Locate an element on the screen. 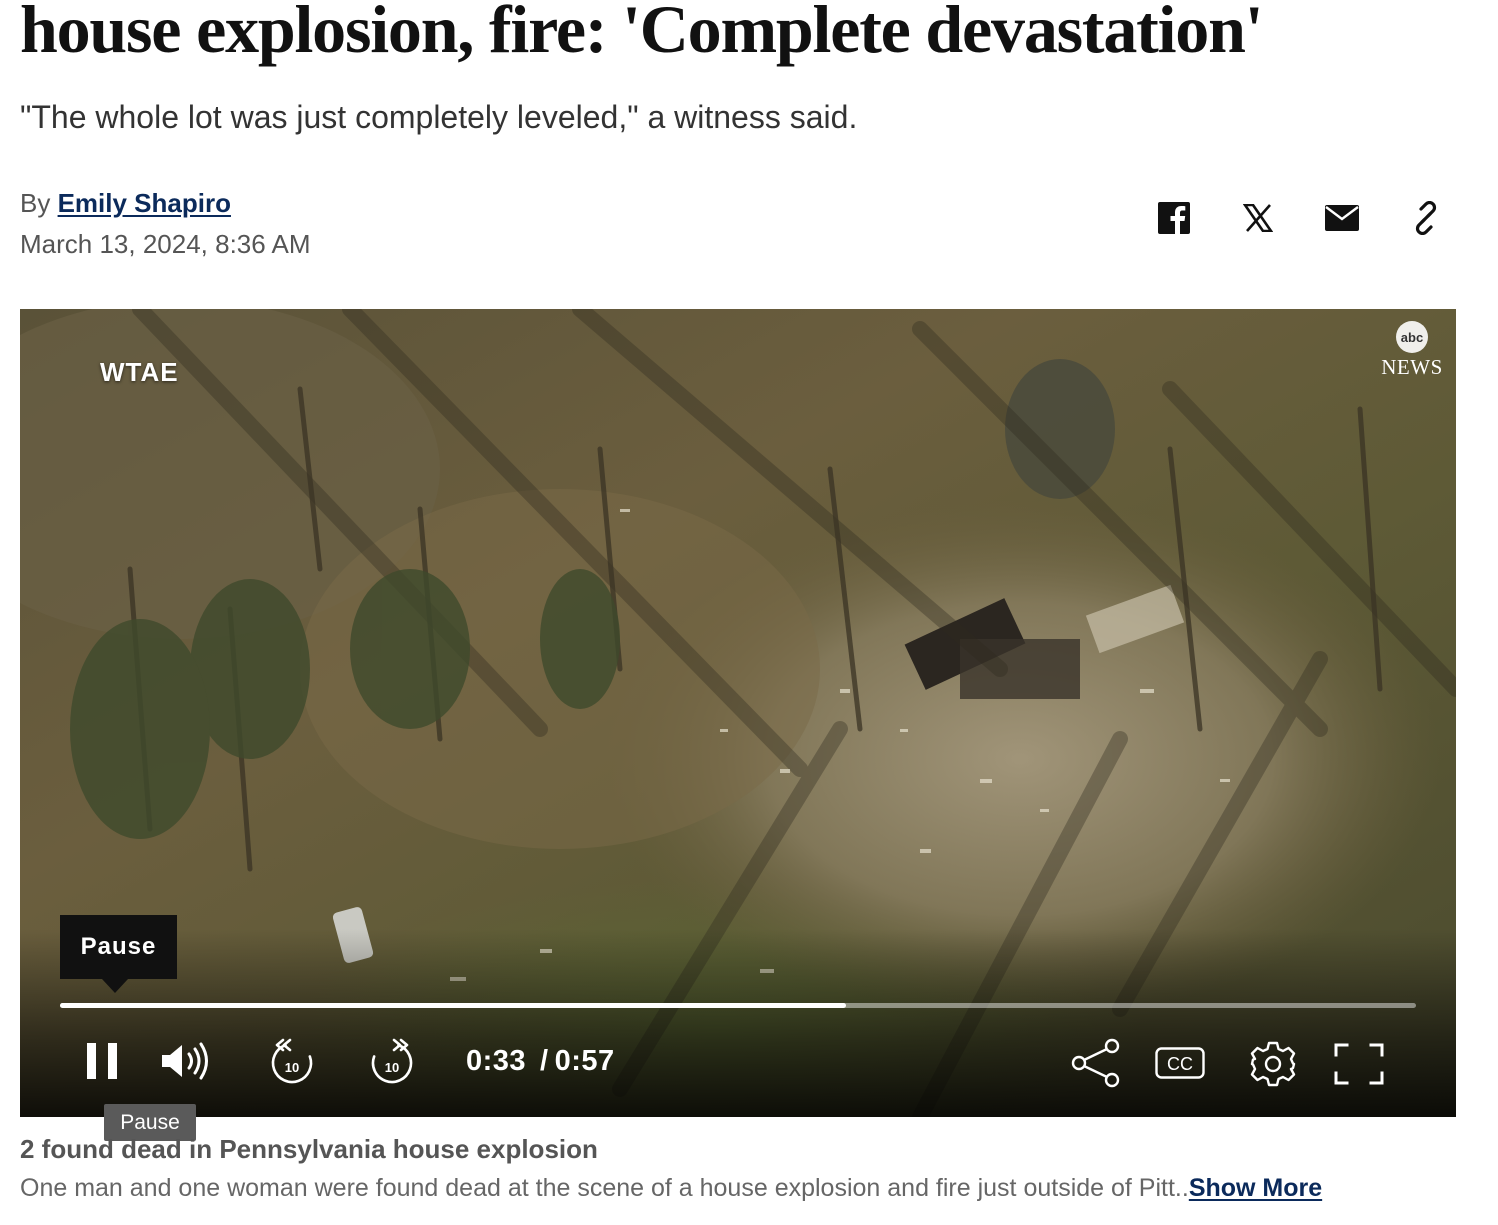  publish-date: March 13, 2024, 8:36 AM is located at coordinates (165, 244).